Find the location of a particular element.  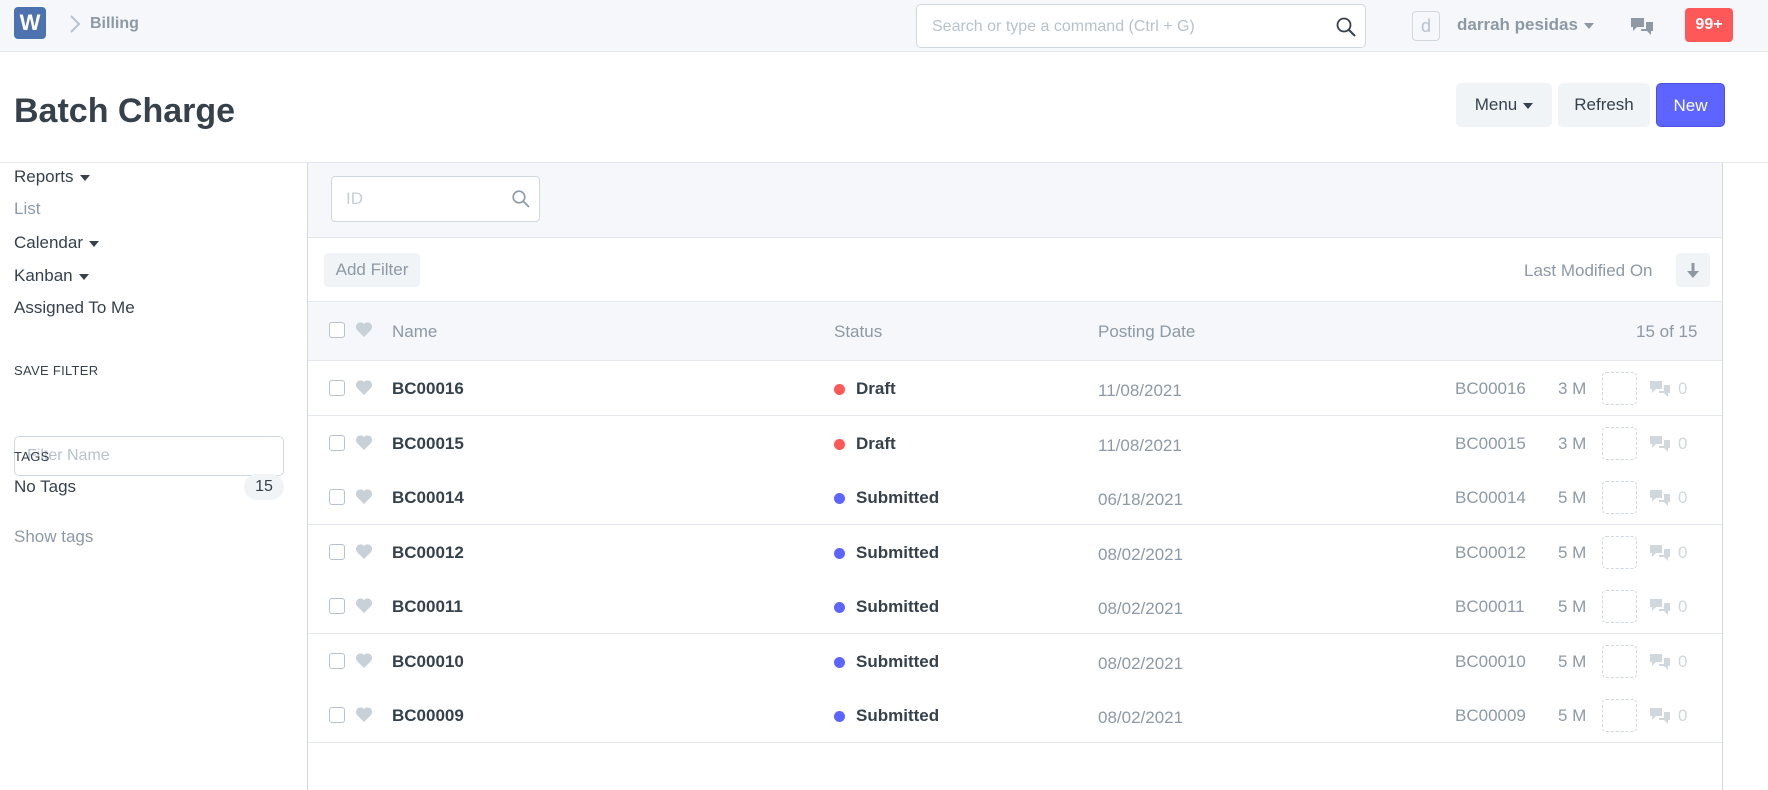

filter-name-input is located at coordinates (149, 456).